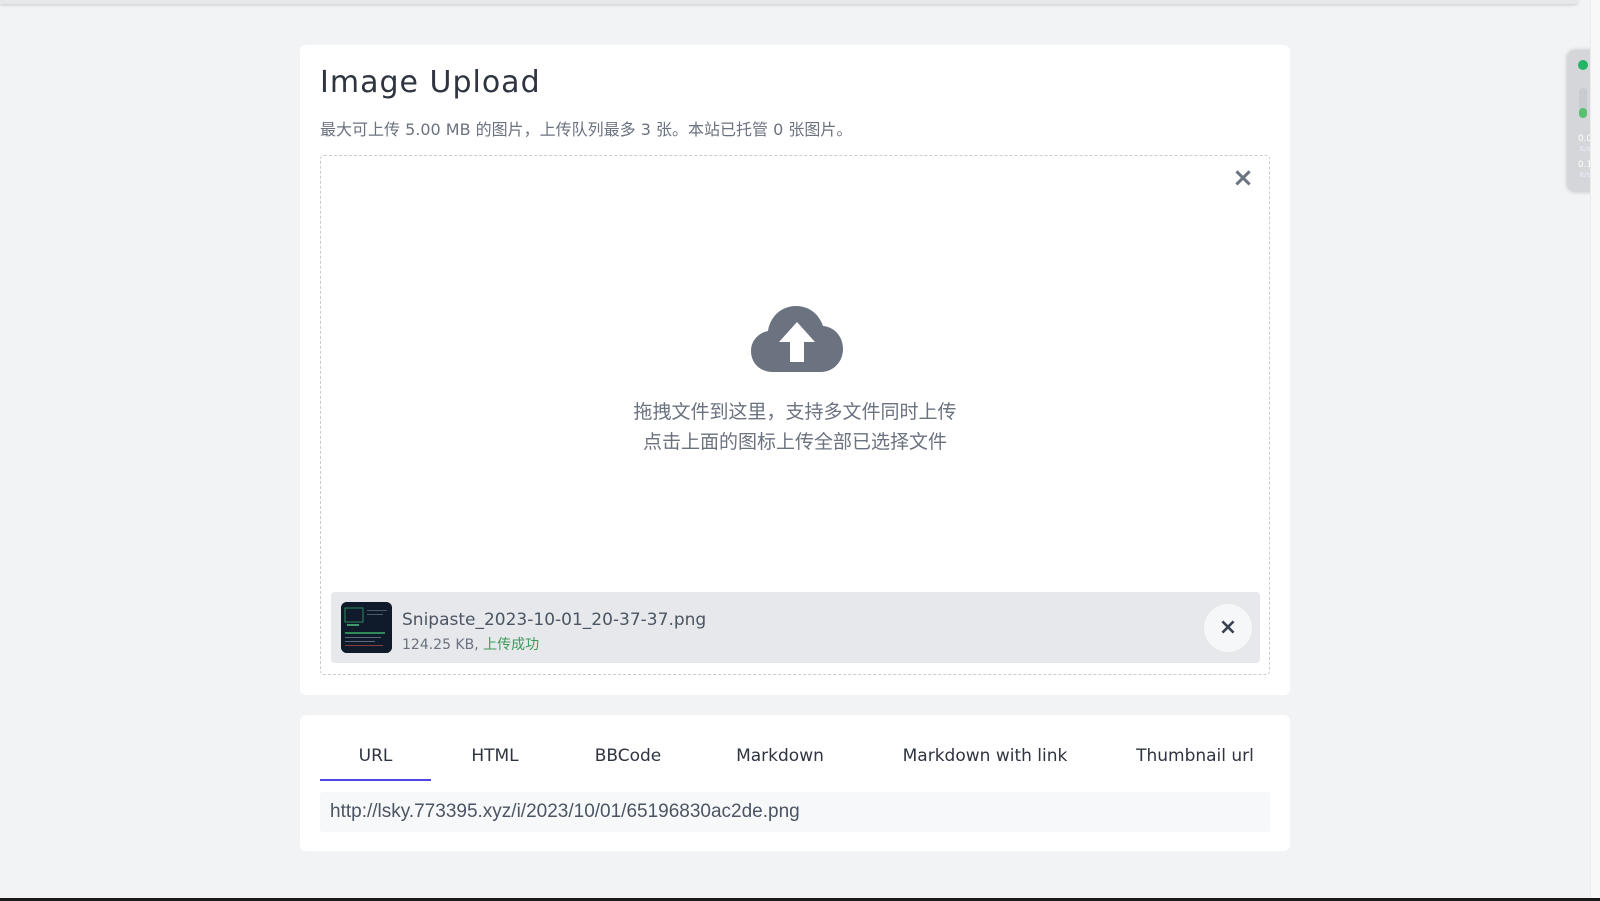  What do you see at coordinates (511, 645) in the screenshot?
I see `upload-status: 上传成功` at bounding box center [511, 645].